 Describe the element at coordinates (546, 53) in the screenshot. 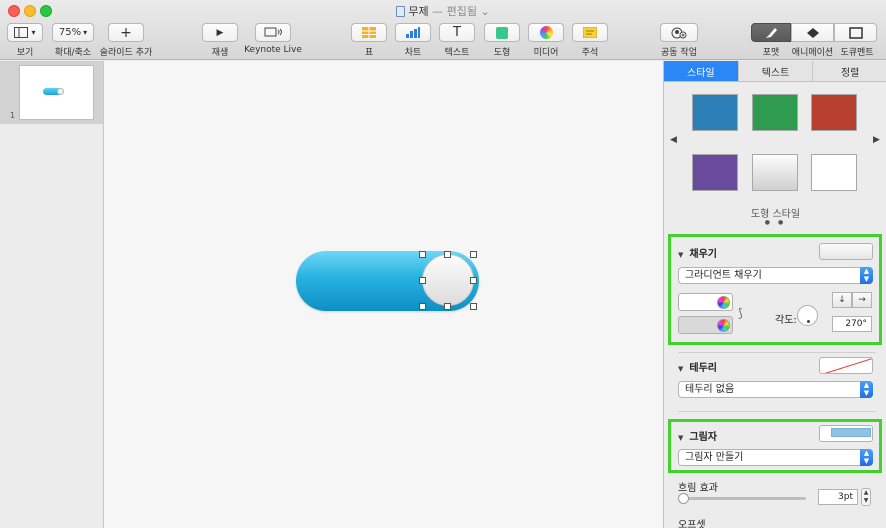

I see `media-label: 미디어` at that location.